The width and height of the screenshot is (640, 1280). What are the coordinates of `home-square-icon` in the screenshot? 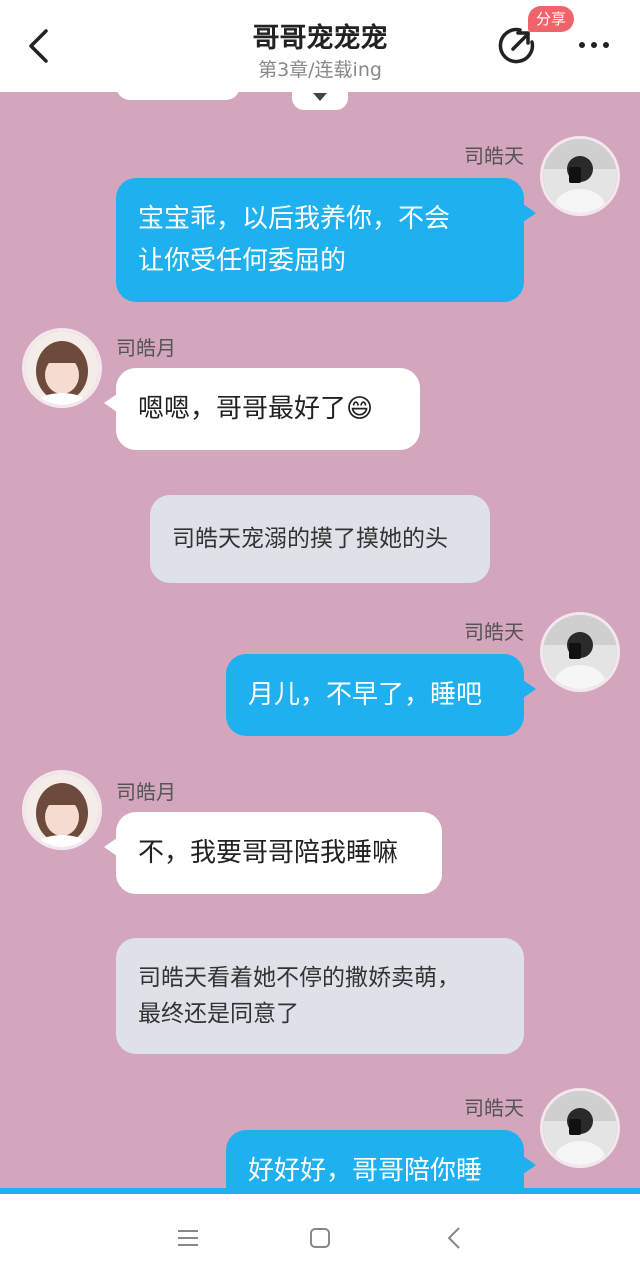 It's located at (320, 1238).